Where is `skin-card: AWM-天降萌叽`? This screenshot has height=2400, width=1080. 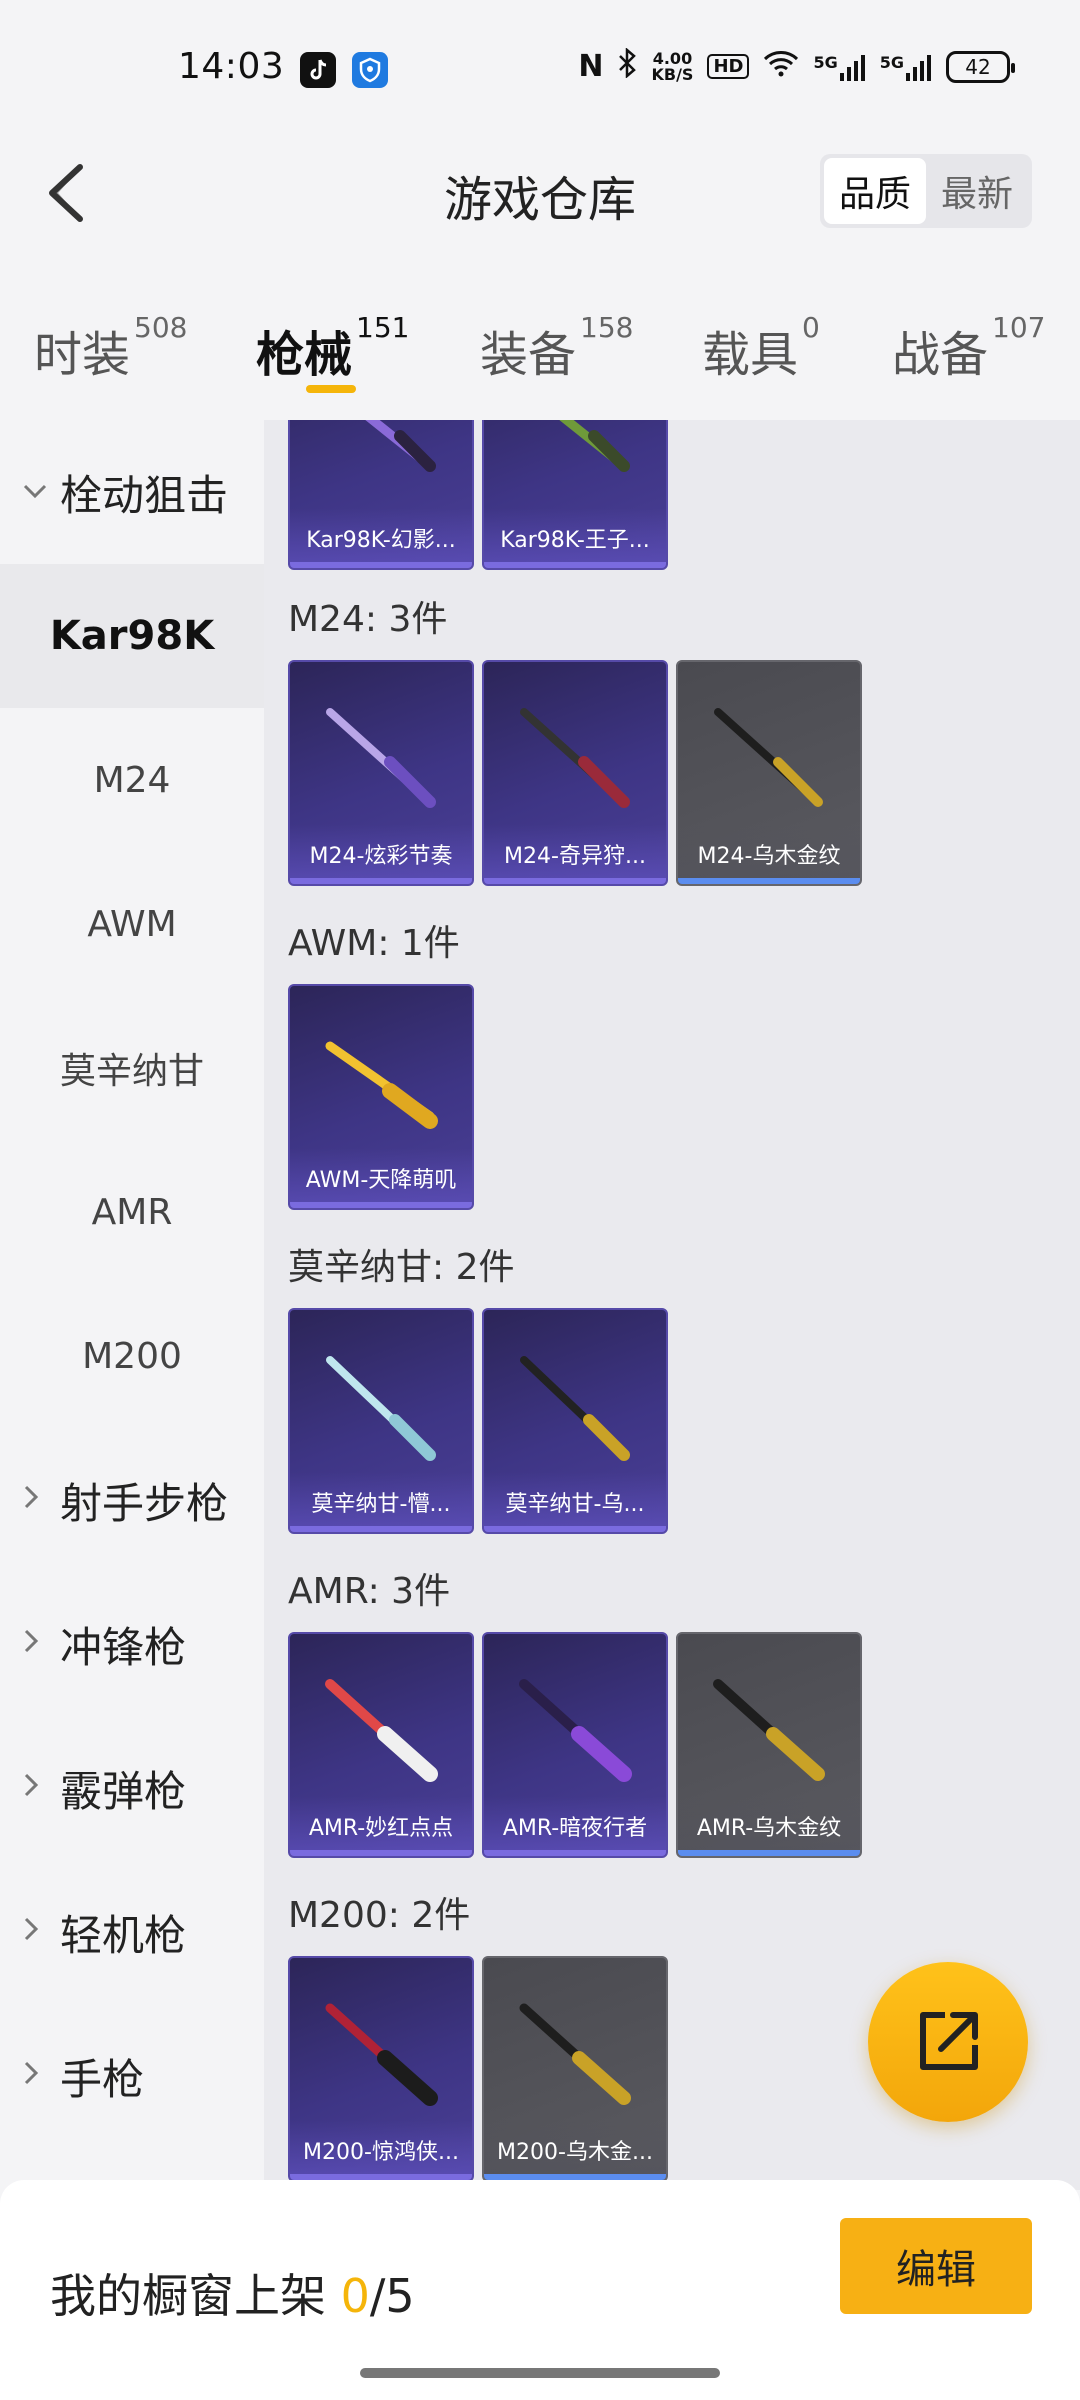
skin-card: AWM-天降萌叽 is located at coordinates (381, 1097).